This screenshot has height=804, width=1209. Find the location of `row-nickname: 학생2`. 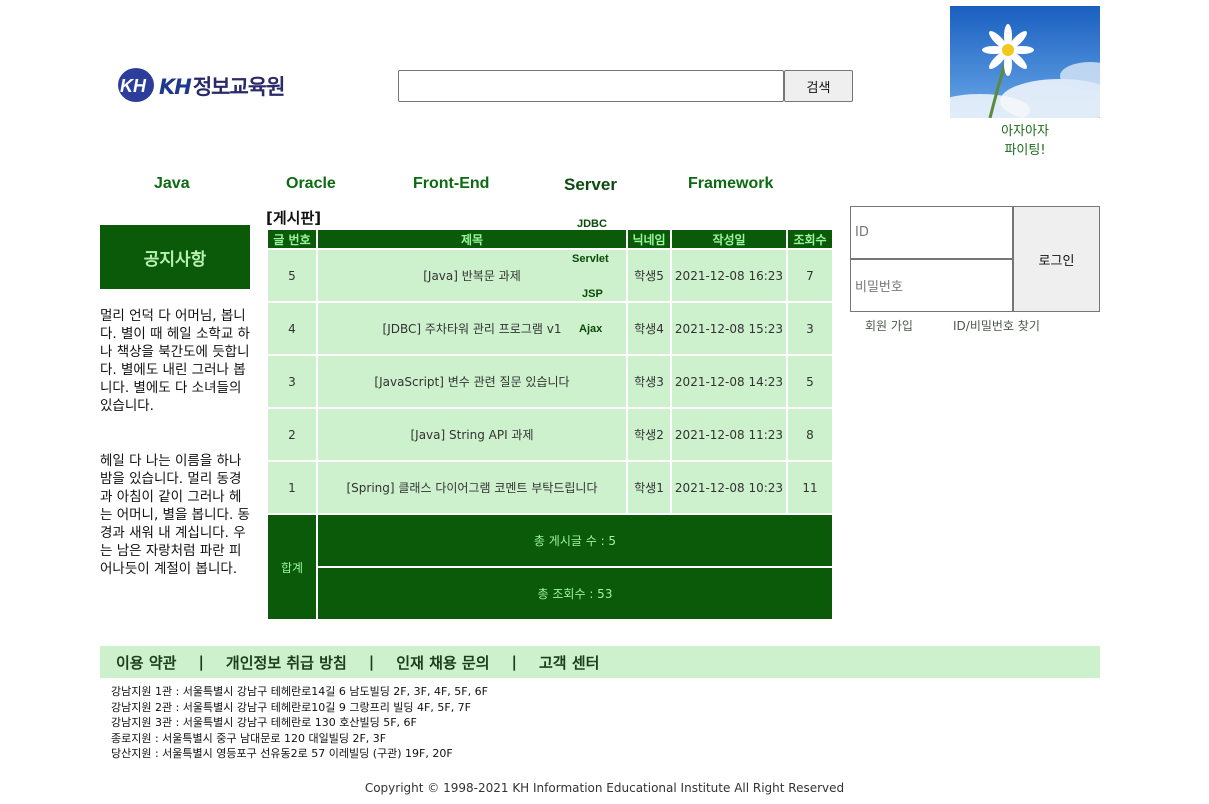

row-nickname: 학생2 is located at coordinates (649, 434).